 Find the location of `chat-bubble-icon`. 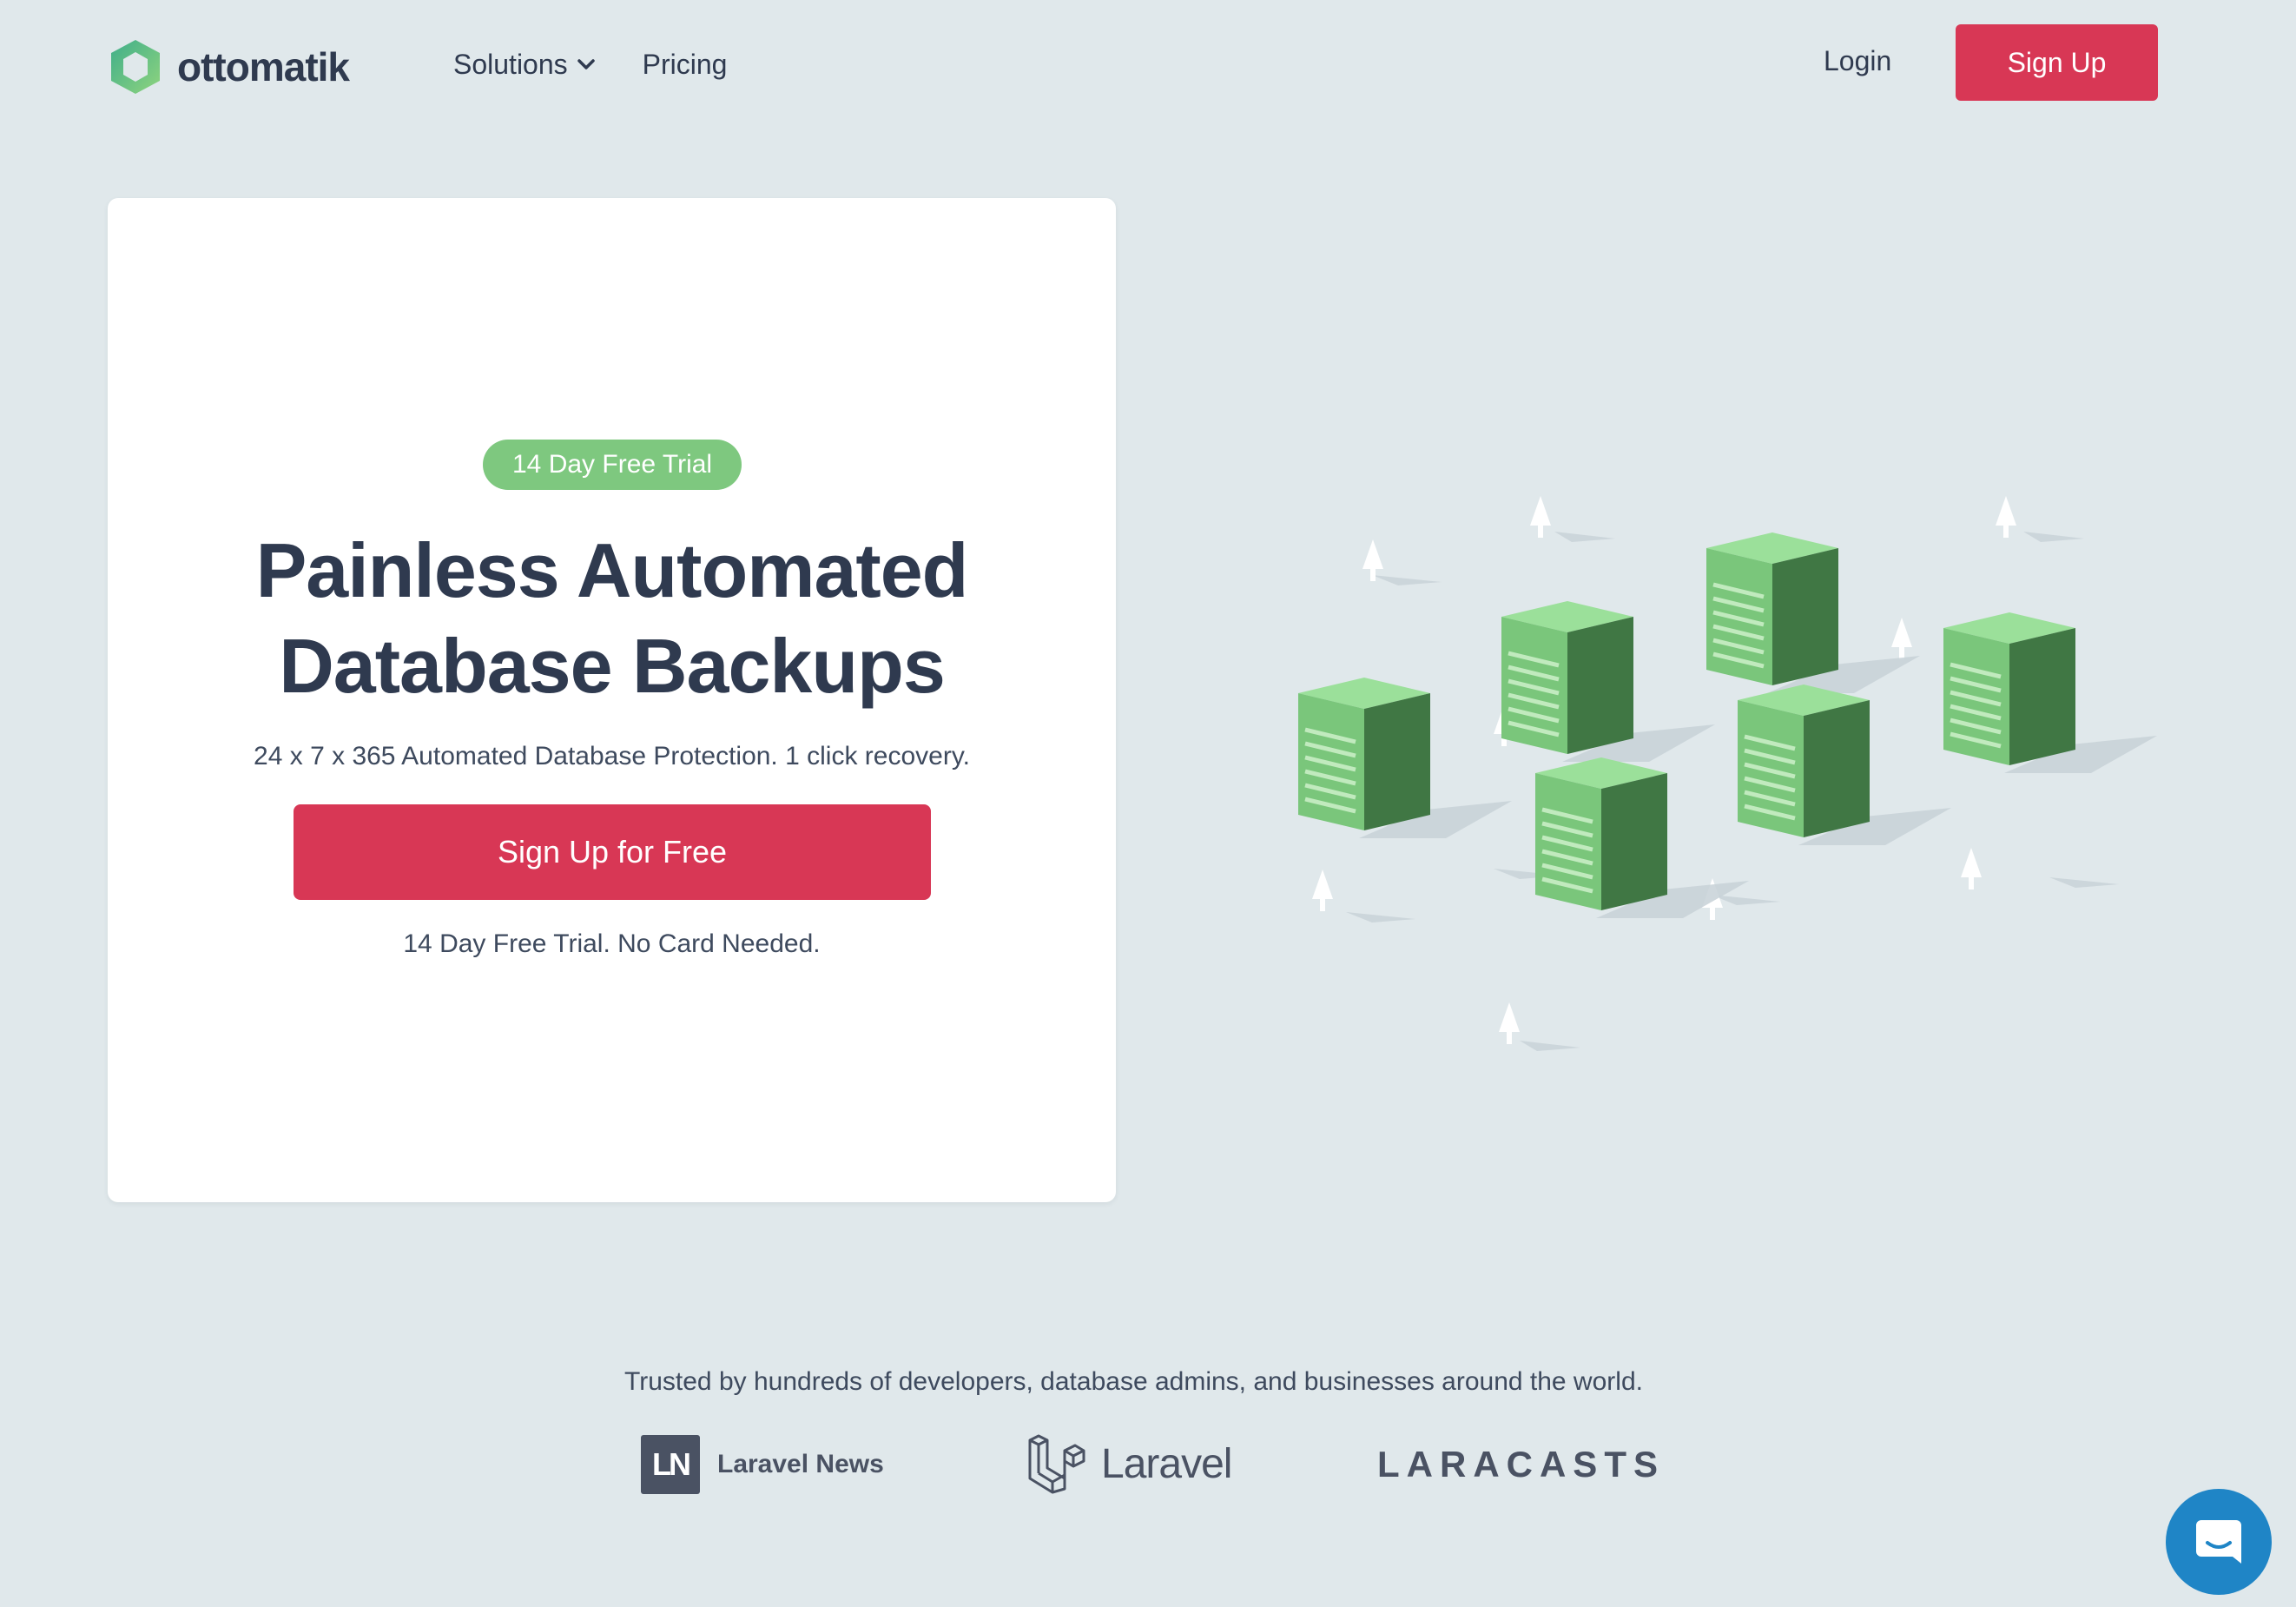

chat-bubble-icon is located at coordinates (2219, 1542).